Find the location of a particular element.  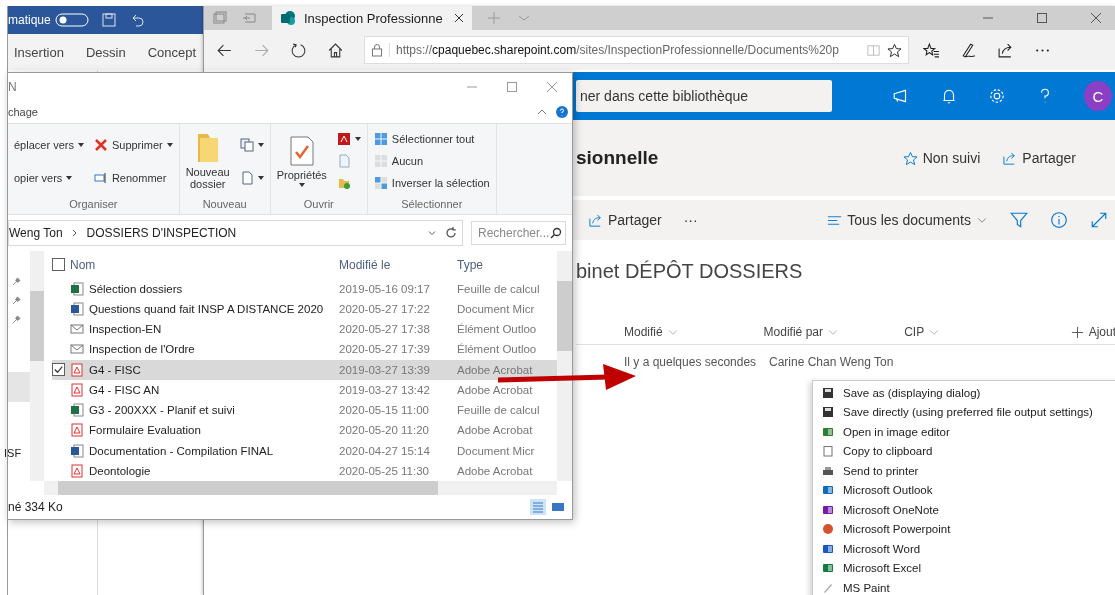

group-label: Ouvrir is located at coordinates (318, 205).